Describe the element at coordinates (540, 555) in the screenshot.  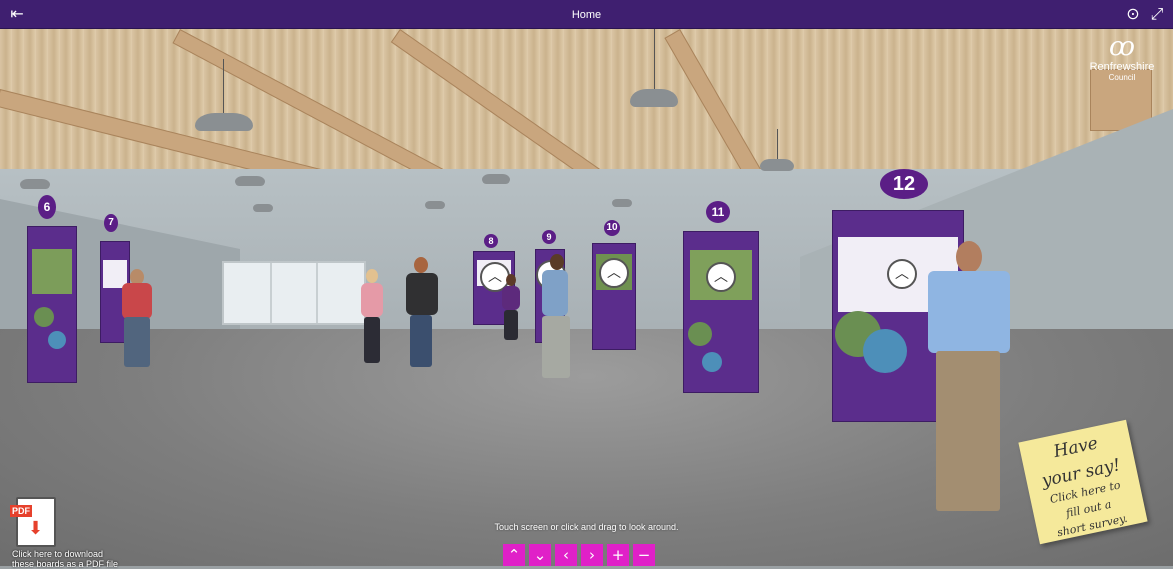
I see `chevron-down-icon: ⌄` at that location.